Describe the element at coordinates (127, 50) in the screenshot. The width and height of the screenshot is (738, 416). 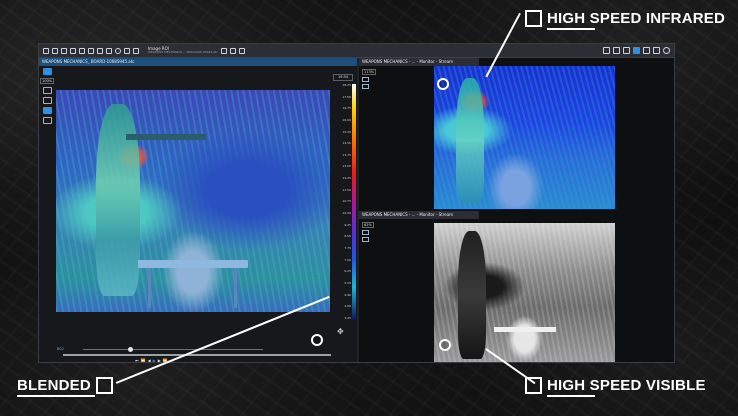
I see `line-tool-icon` at that location.